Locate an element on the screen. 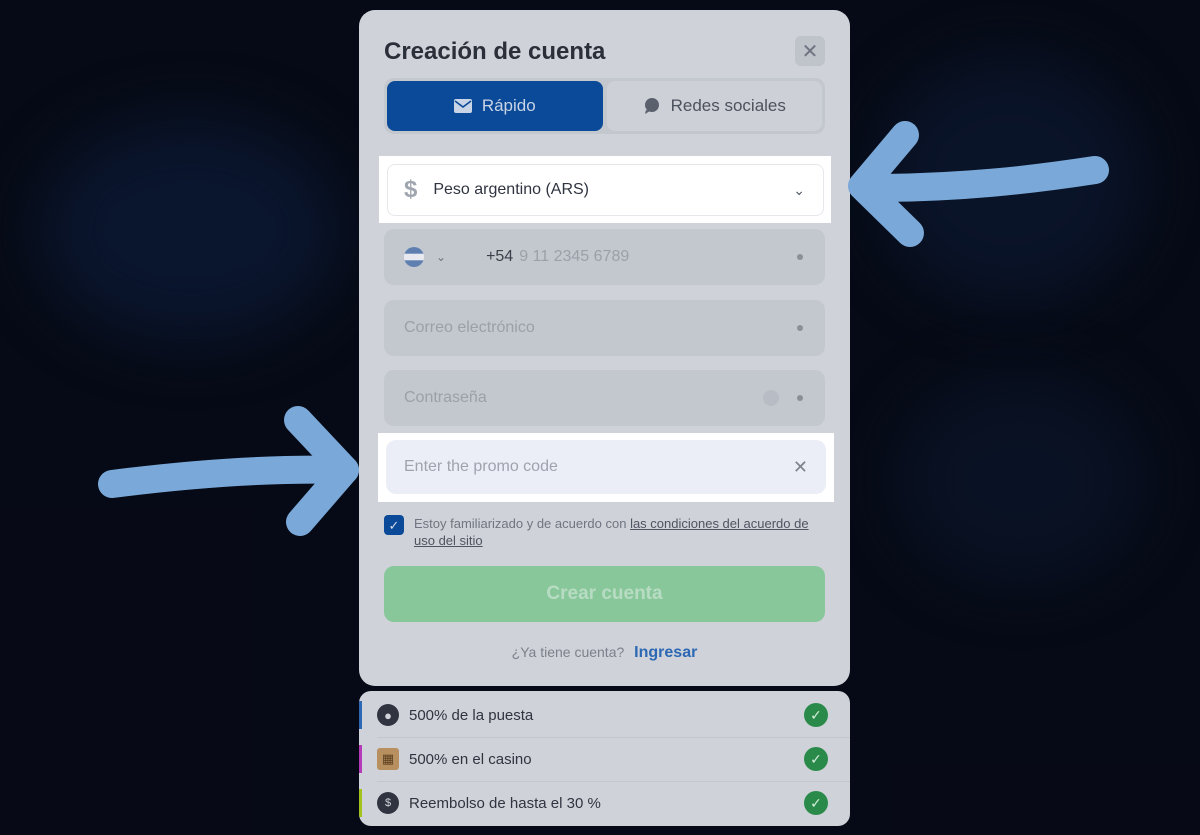  close-icon: ✕ is located at coordinates (810, 51).